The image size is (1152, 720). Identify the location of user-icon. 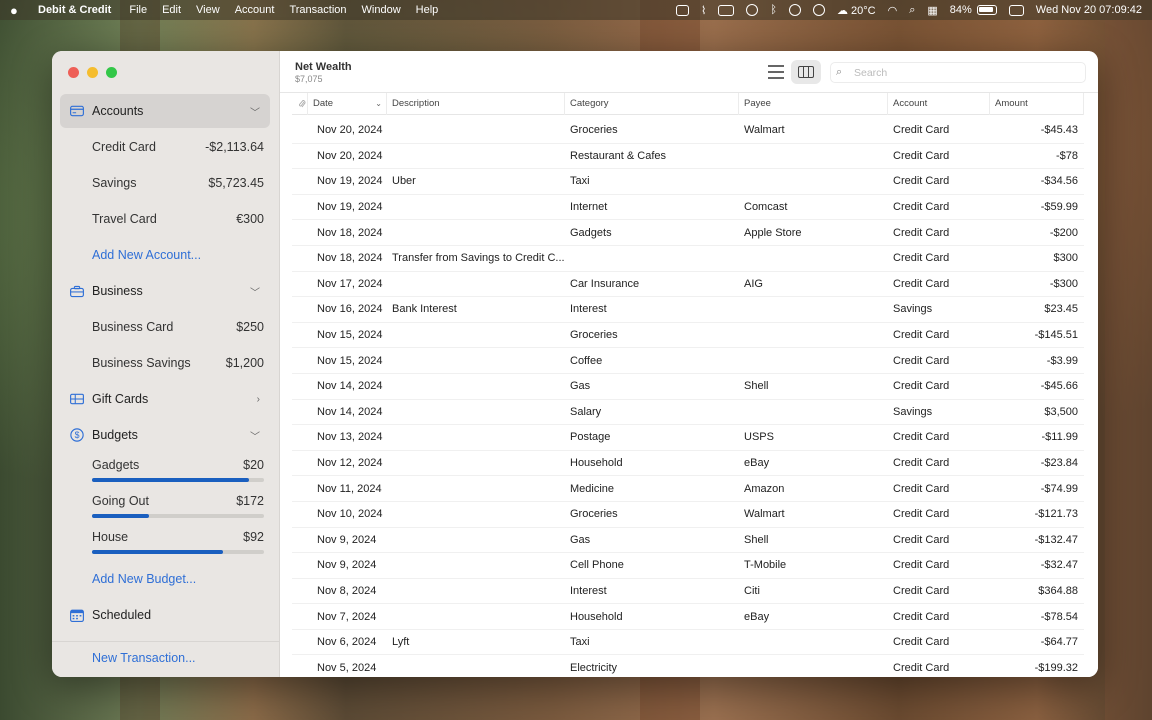
(818, 10).